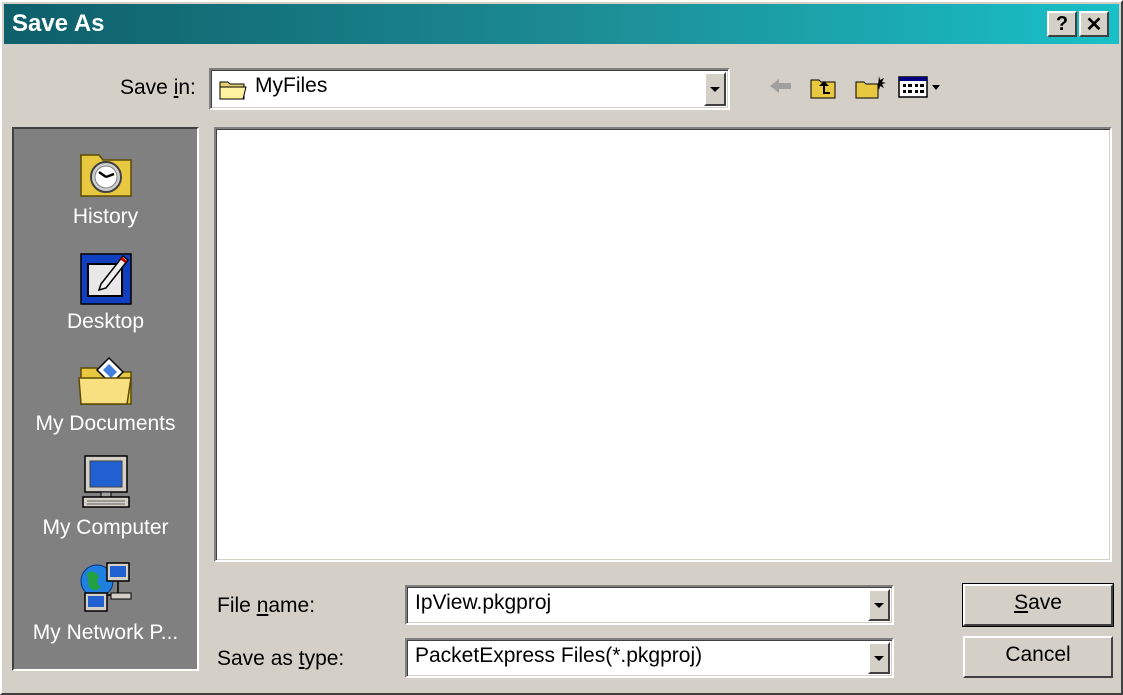 Image resolution: width=1123 pixels, height=695 pixels. What do you see at coordinates (879, 605) in the screenshot?
I see `file-name-dropdown-button` at bounding box center [879, 605].